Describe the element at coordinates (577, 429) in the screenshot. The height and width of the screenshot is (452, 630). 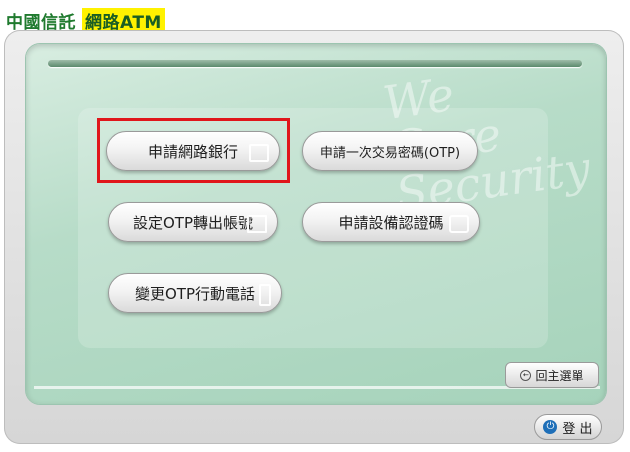
I see `logout-label: 登 出` at that location.